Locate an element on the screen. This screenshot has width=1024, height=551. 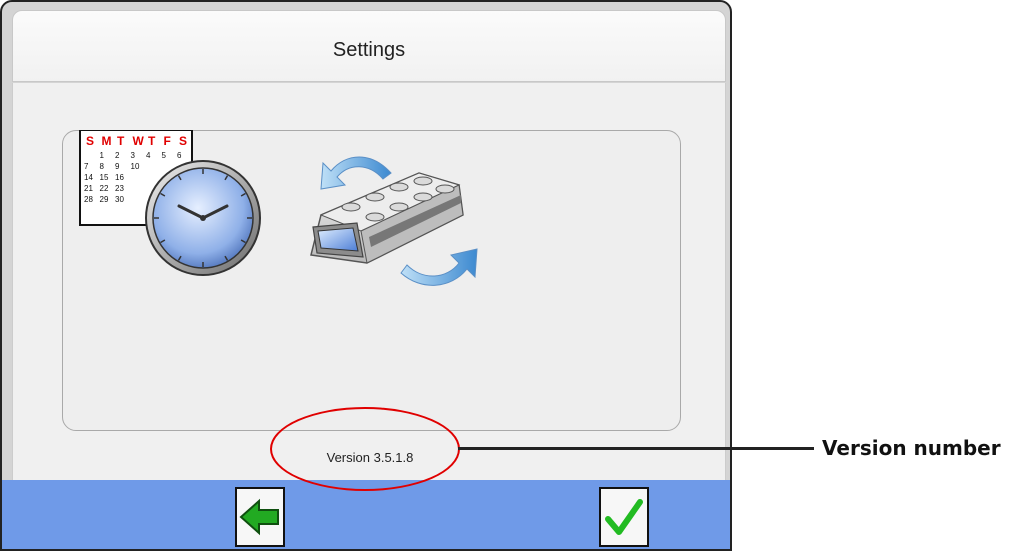
back-arrow-icon is located at coordinates (259, 517).